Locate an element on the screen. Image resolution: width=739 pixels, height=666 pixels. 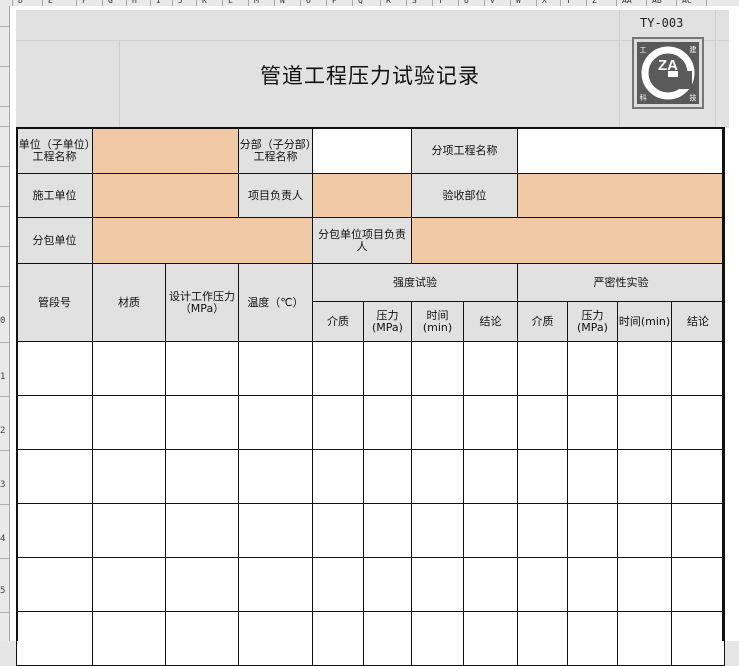
subcontractor-input is located at coordinates (202, 240).